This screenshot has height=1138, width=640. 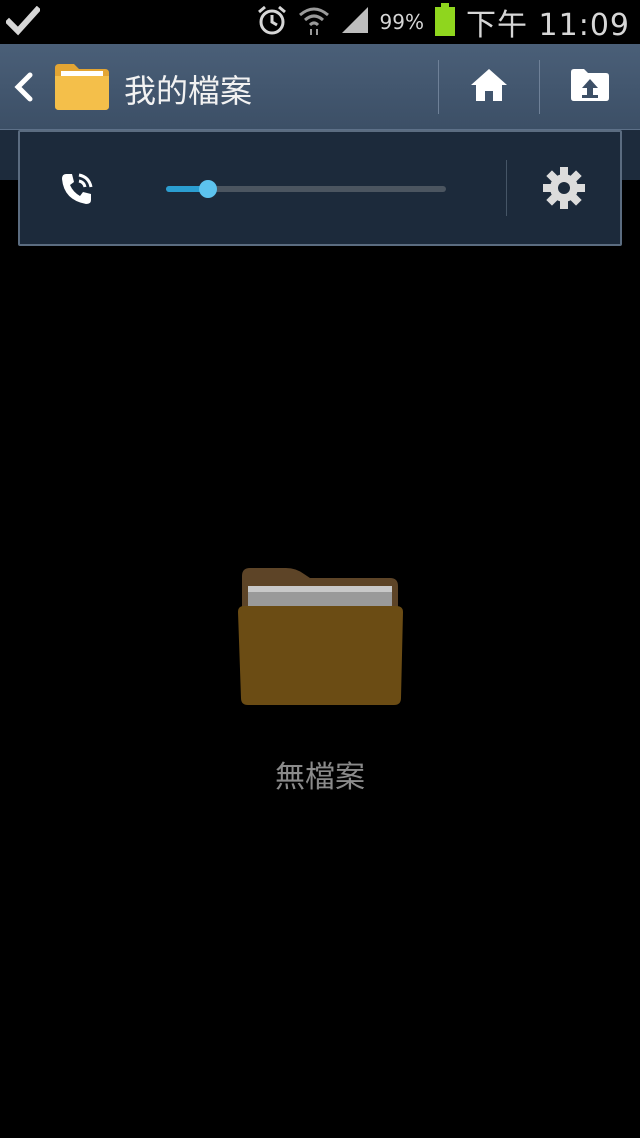 What do you see at coordinates (548, 25) in the screenshot?
I see `clock: 下午 11:09` at bounding box center [548, 25].